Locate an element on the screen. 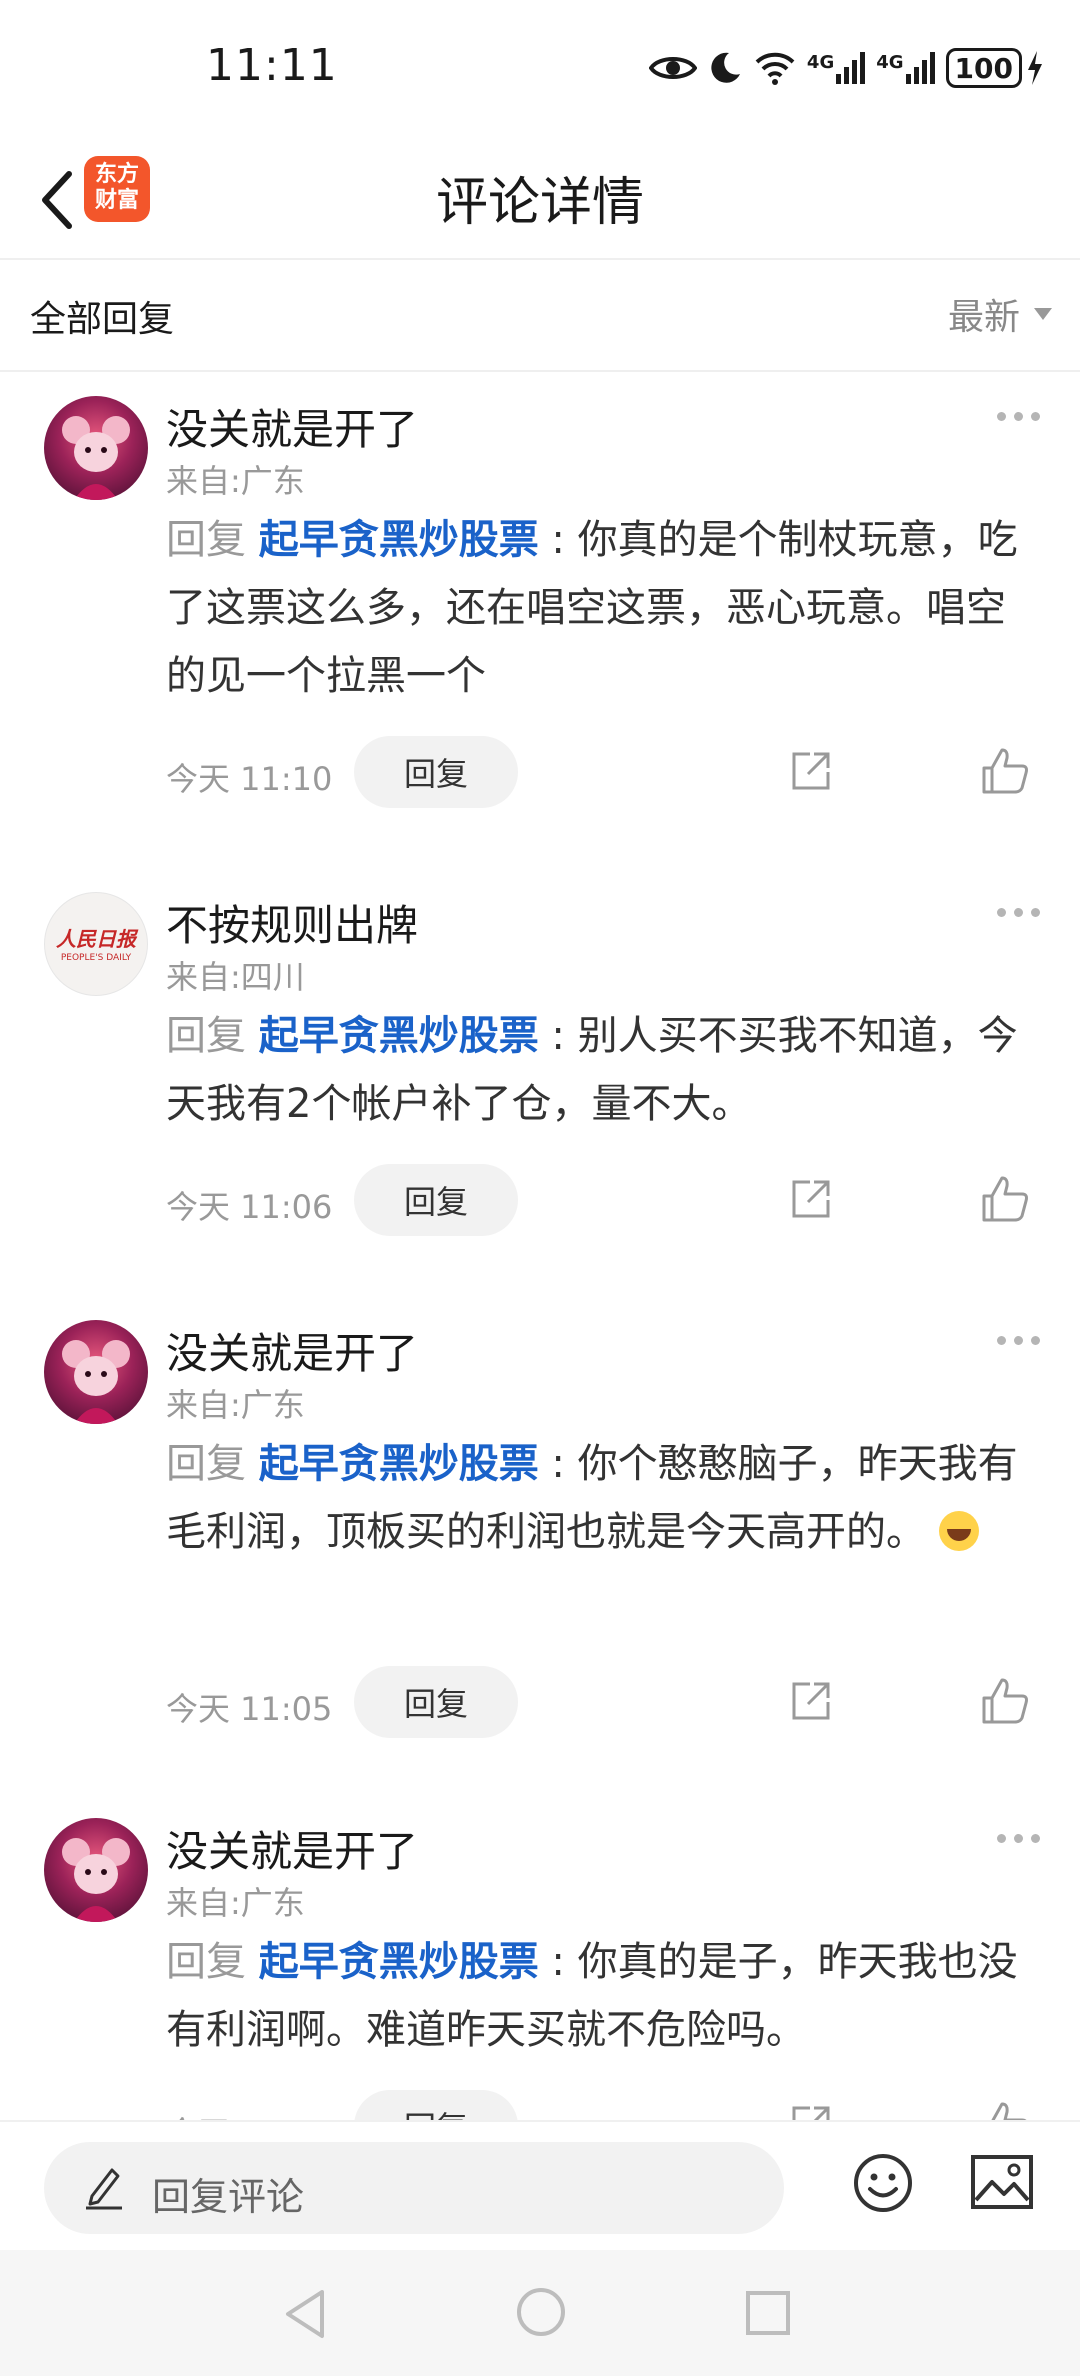  comment-meta: 今天 11:05 回复 is located at coordinates (603, 1702).